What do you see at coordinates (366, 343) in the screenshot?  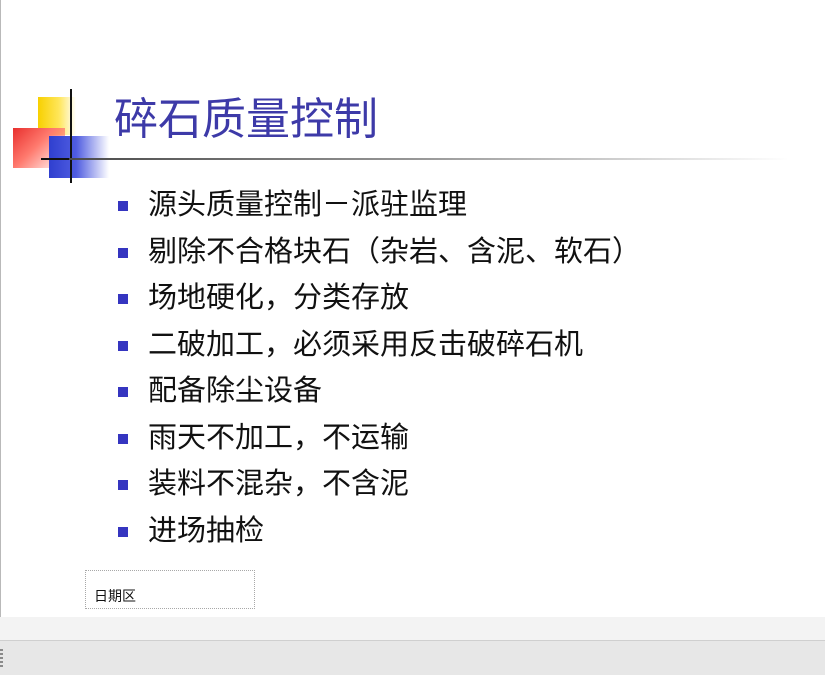 I see `bullet-text: 二破加工，必须采用反击破碎石机` at bounding box center [366, 343].